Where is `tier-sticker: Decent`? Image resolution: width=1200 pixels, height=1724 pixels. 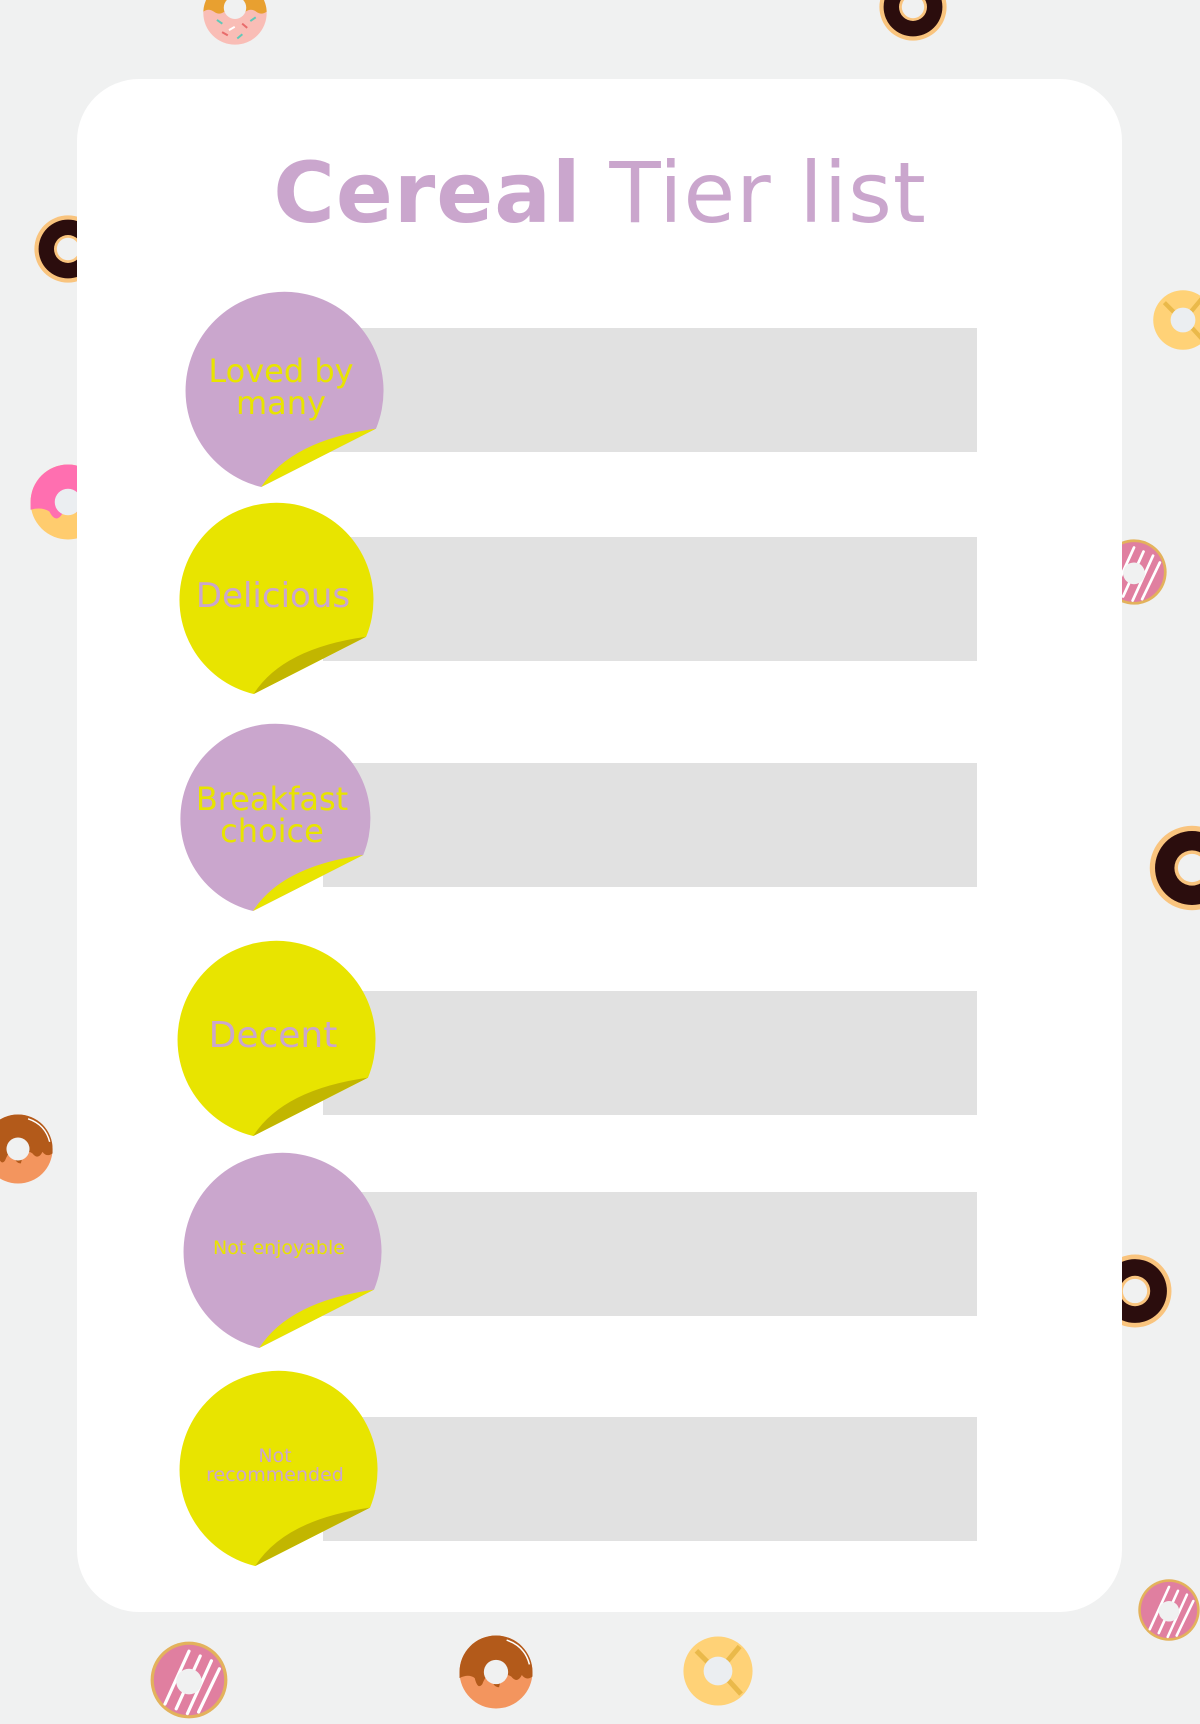
tier-sticker: Decent is located at coordinates (275, 1038).